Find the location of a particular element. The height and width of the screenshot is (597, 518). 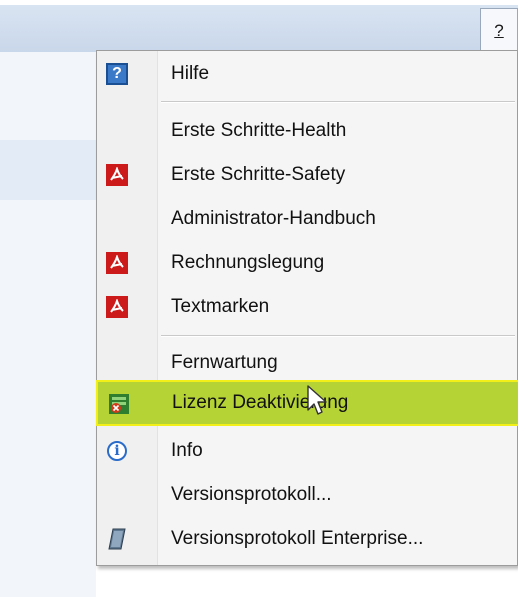

info-icon: i is located at coordinates (117, 451).